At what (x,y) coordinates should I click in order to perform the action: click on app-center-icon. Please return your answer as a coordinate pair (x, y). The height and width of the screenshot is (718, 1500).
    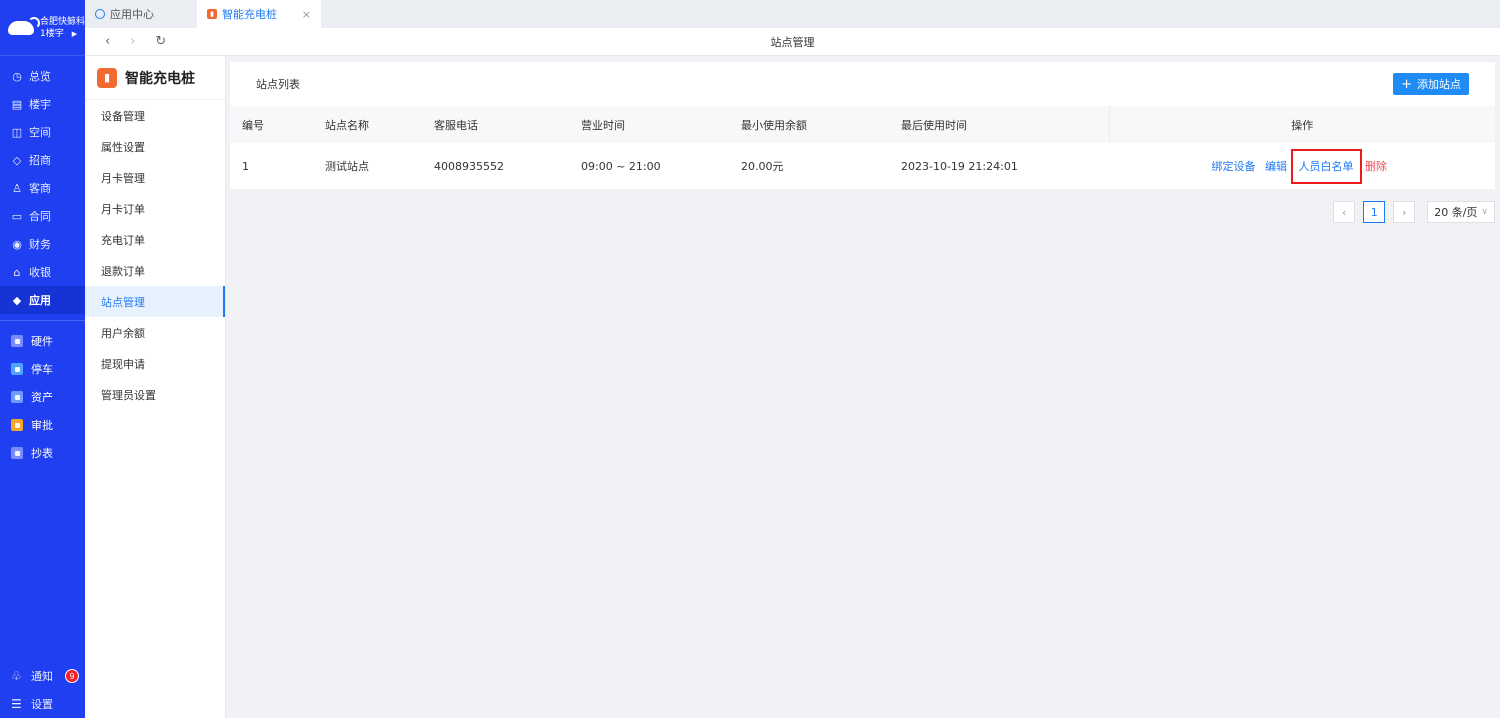
    Looking at the image, I should click on (100, 14).